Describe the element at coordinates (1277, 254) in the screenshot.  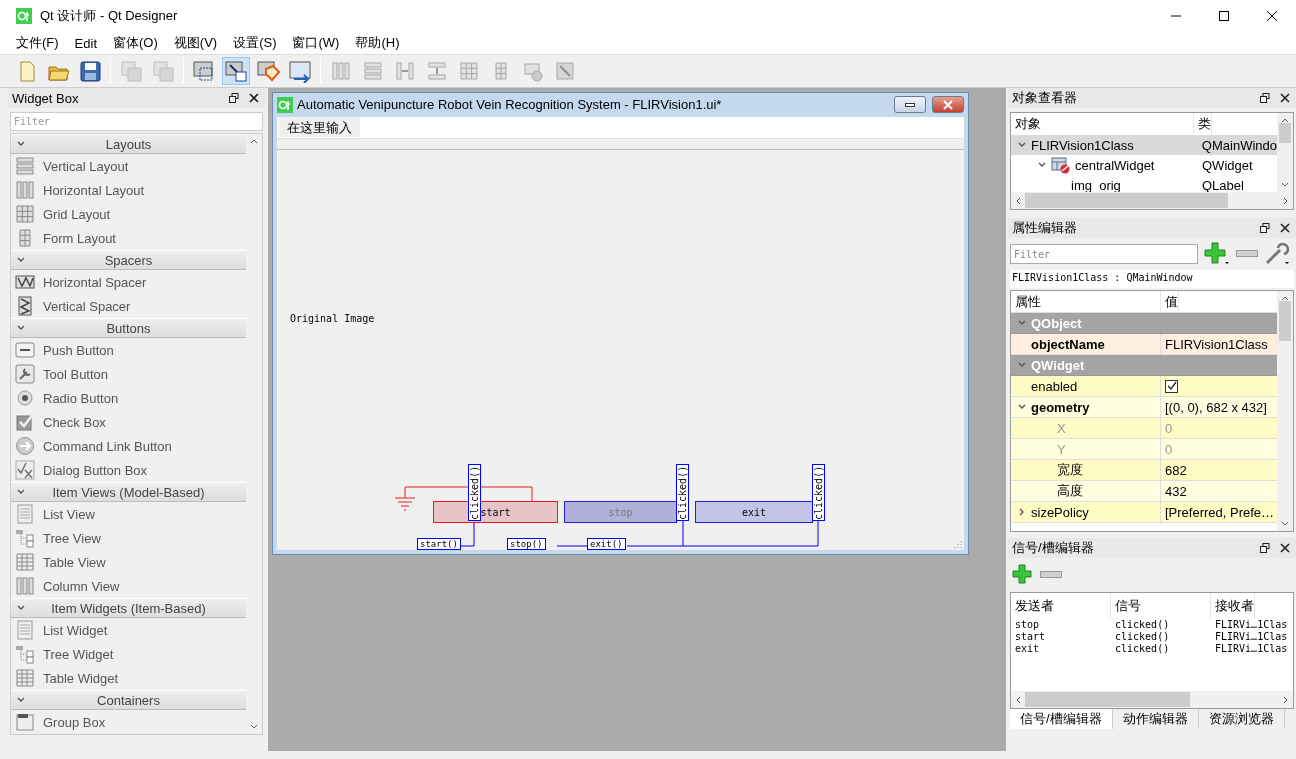
I see `wrench-icon` at that location.